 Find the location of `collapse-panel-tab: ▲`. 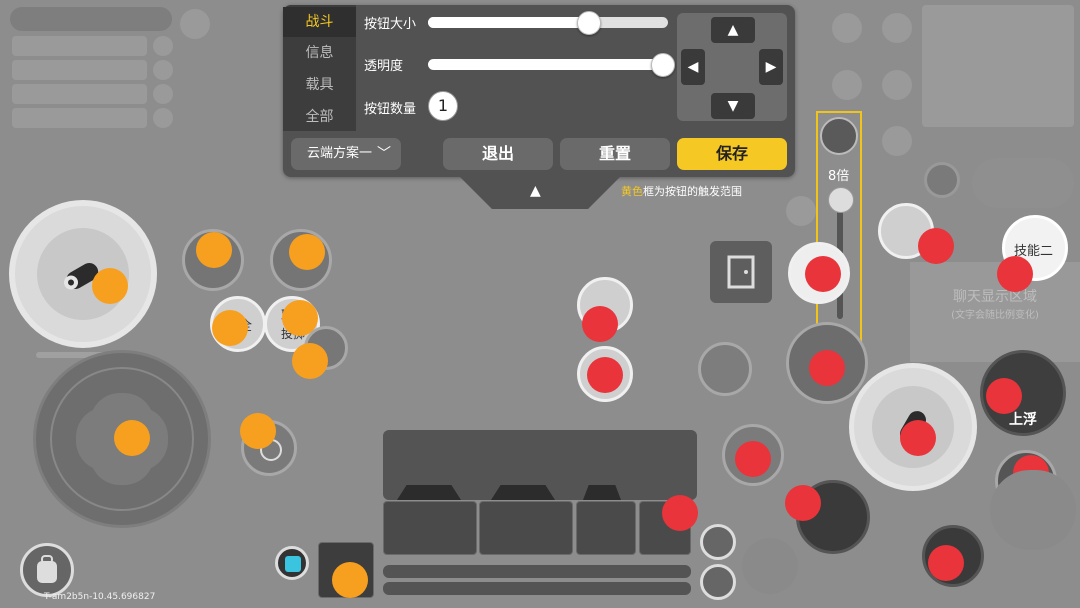

collapse-panel-tab: ▲ is located at coordinates (540, 193).